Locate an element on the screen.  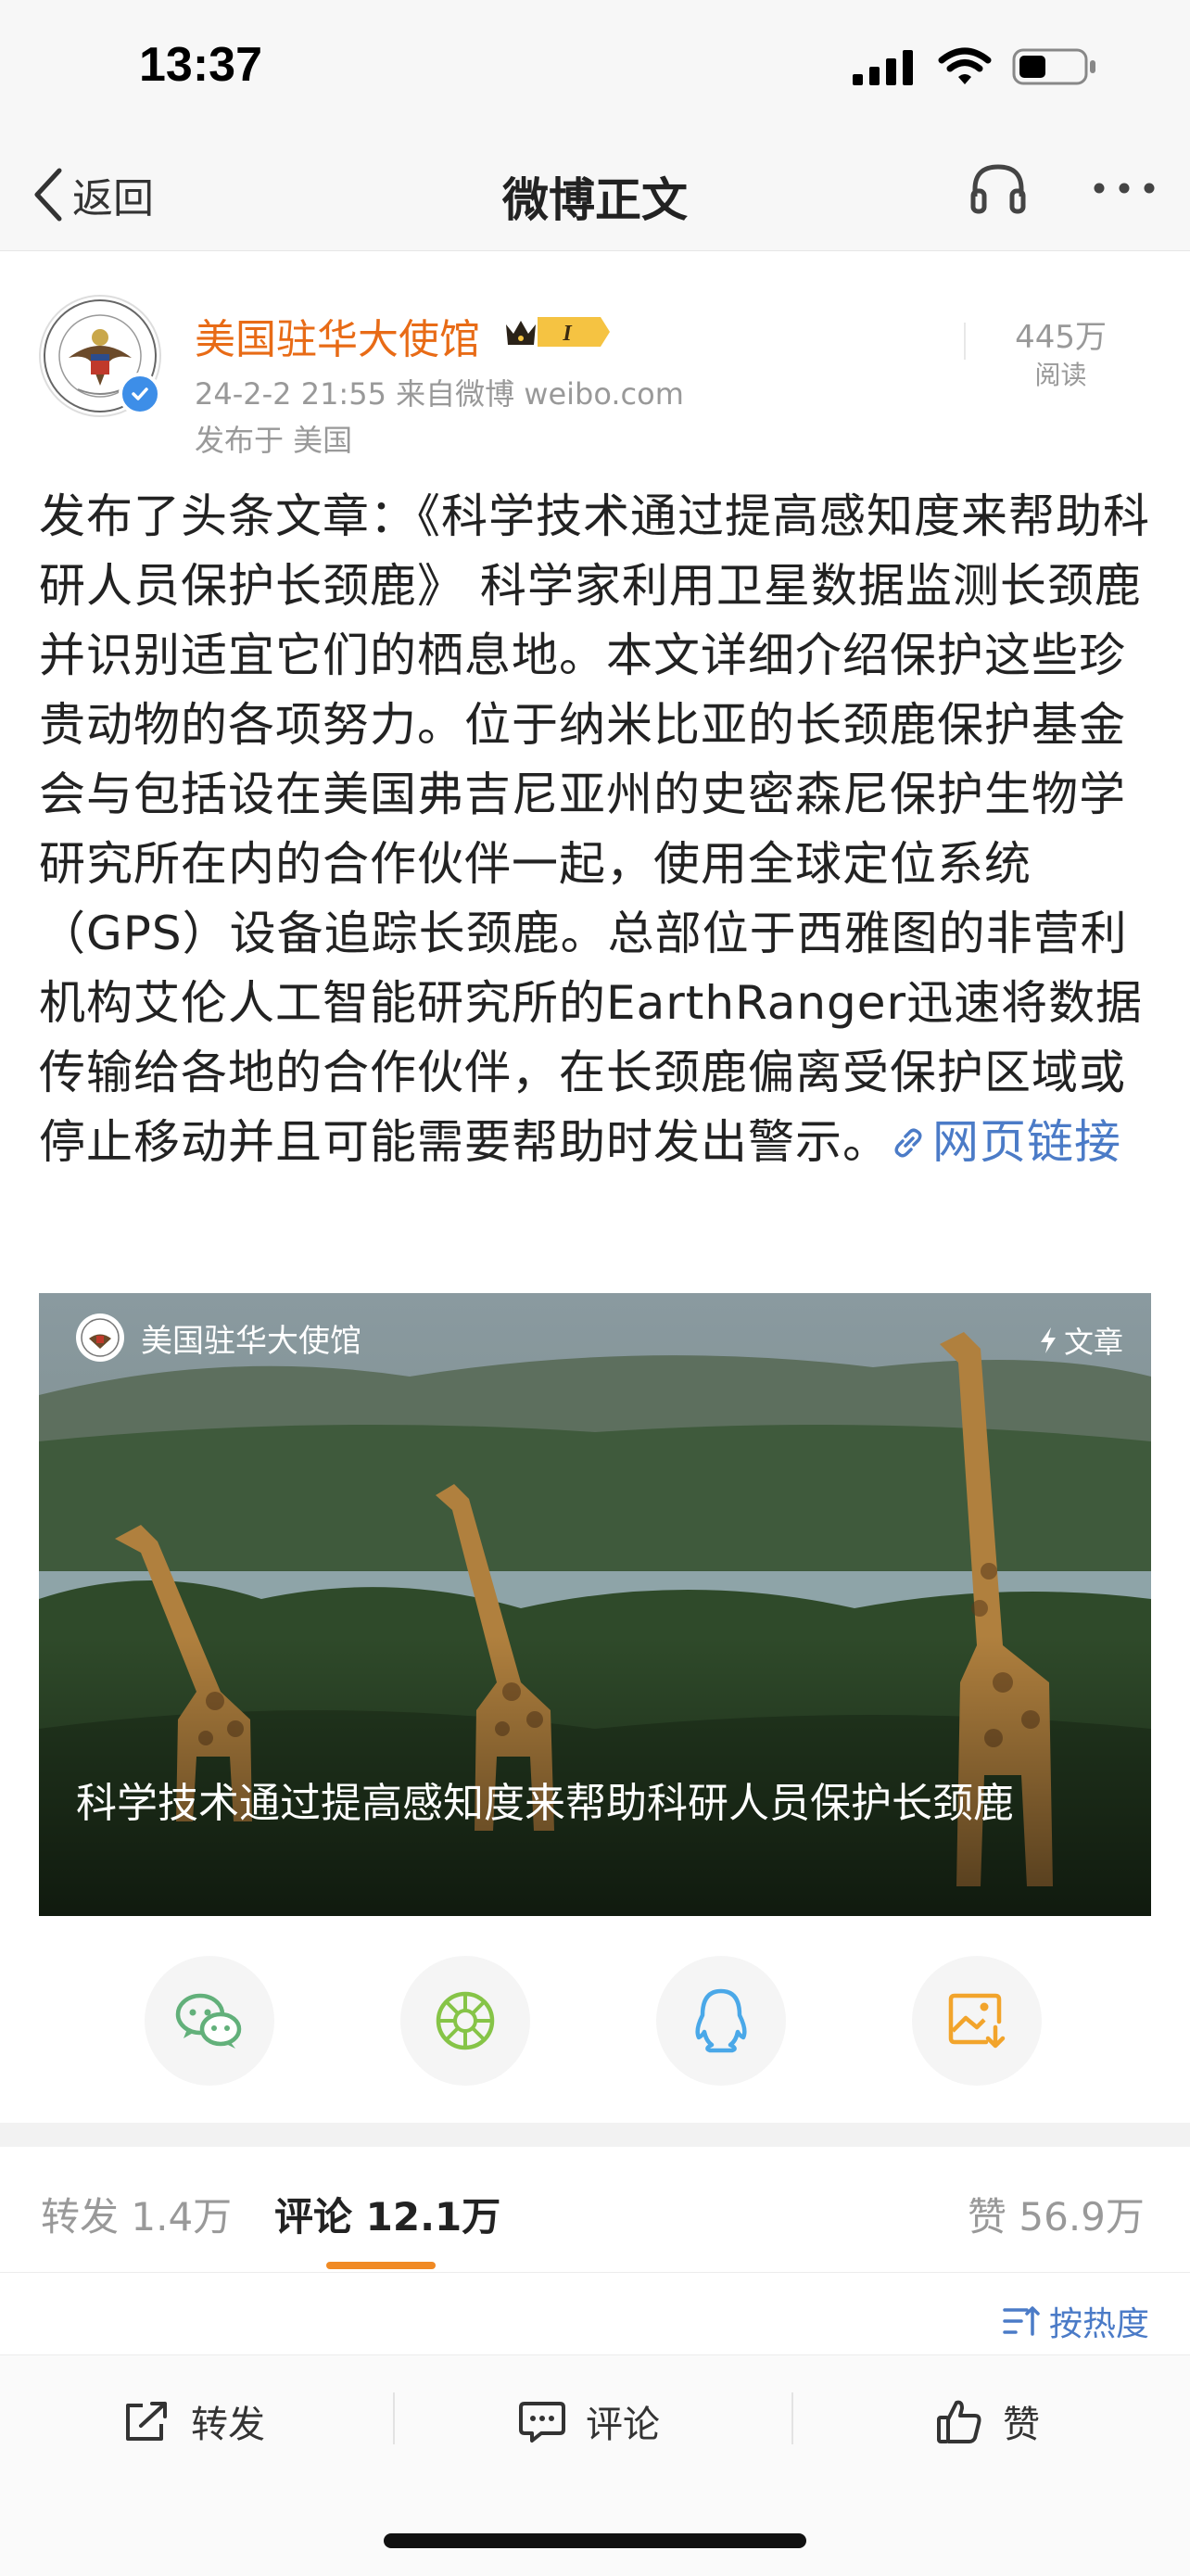
tab-comment-count: 12.1万 is located at coordinates (433, 2217).